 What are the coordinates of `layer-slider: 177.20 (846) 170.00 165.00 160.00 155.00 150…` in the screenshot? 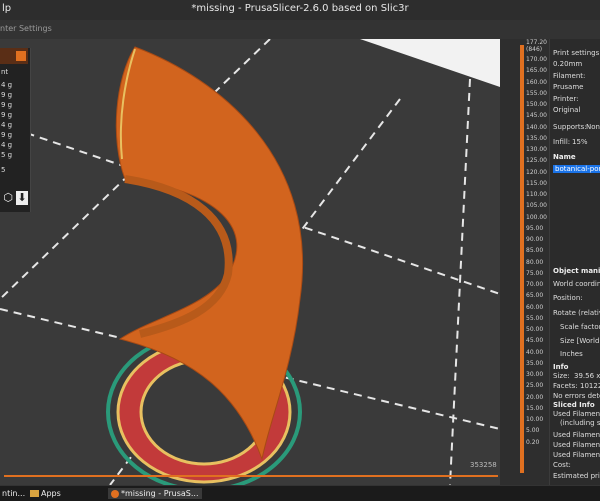 It's located at (524, 262).